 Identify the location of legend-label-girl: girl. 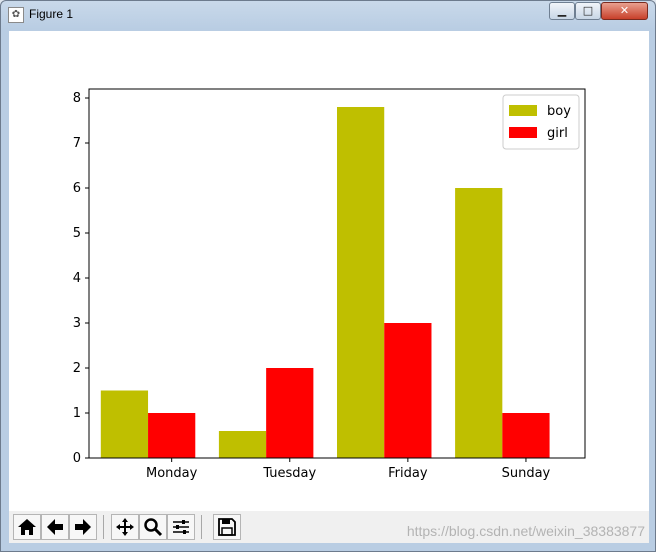
(557, 133).